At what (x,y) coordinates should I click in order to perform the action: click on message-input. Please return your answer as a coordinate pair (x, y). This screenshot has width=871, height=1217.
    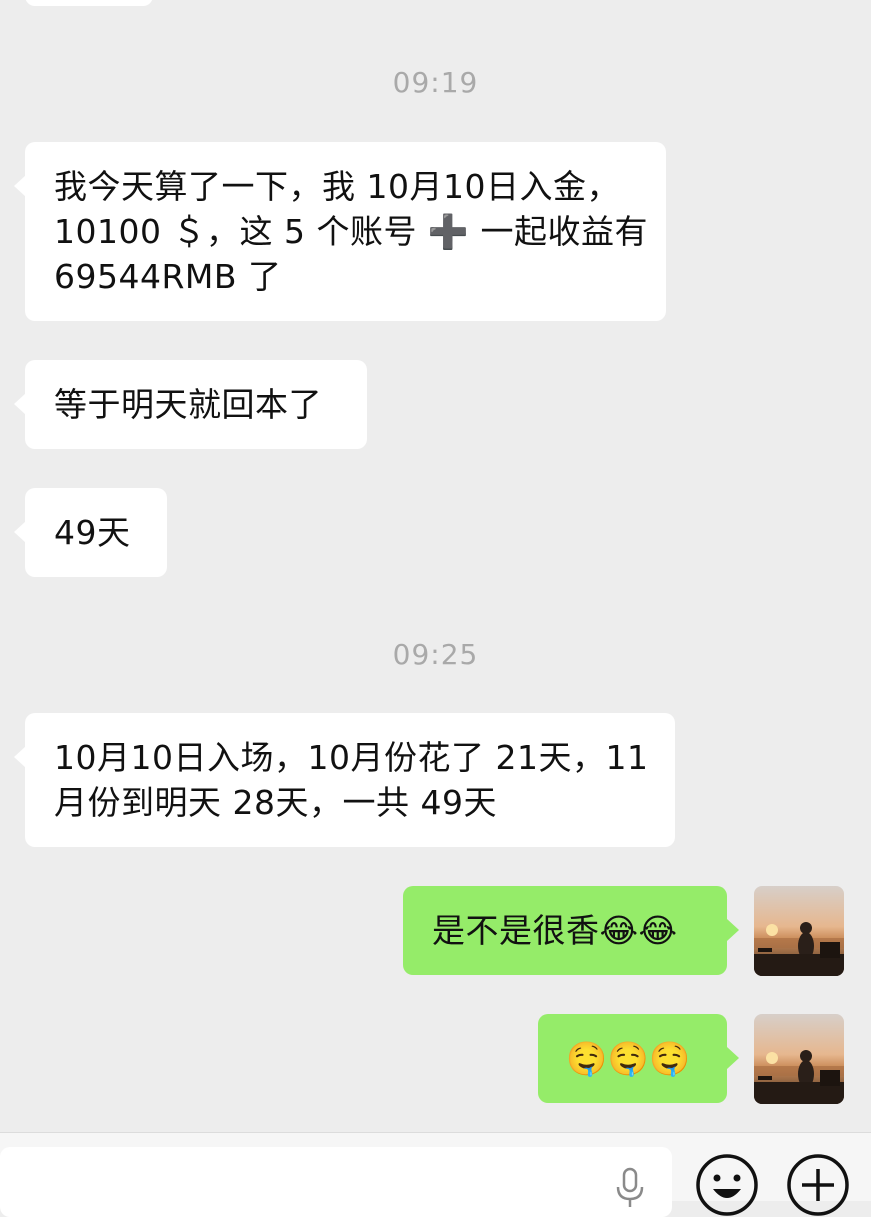
    Looking at the image, I should click on (336, 1182).